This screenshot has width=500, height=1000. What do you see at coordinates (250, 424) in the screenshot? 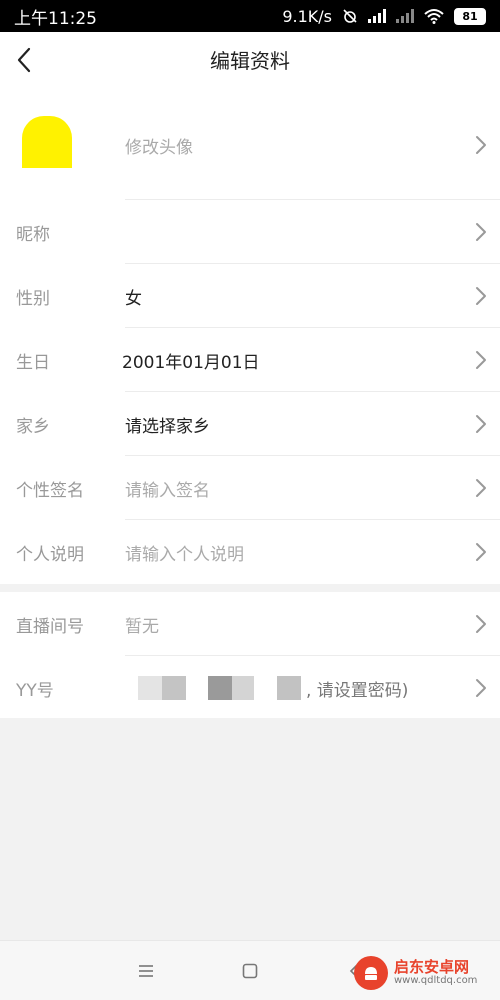
I see `hometown-row: 家乡 请选择家乡` at bounding box center [250, 424].